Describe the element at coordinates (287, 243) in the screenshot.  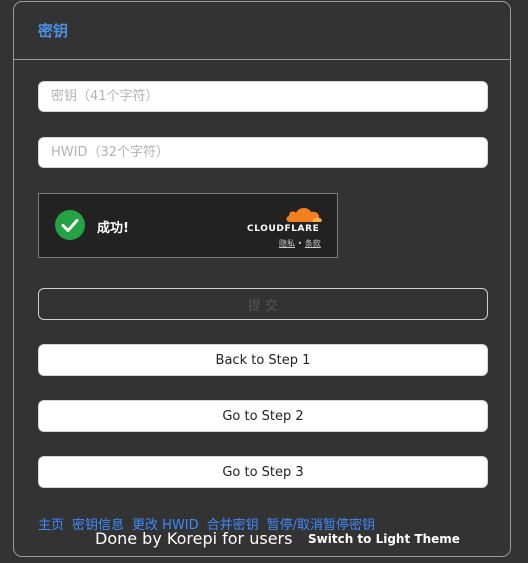
I see `privacy-link: 隐私` at that location.